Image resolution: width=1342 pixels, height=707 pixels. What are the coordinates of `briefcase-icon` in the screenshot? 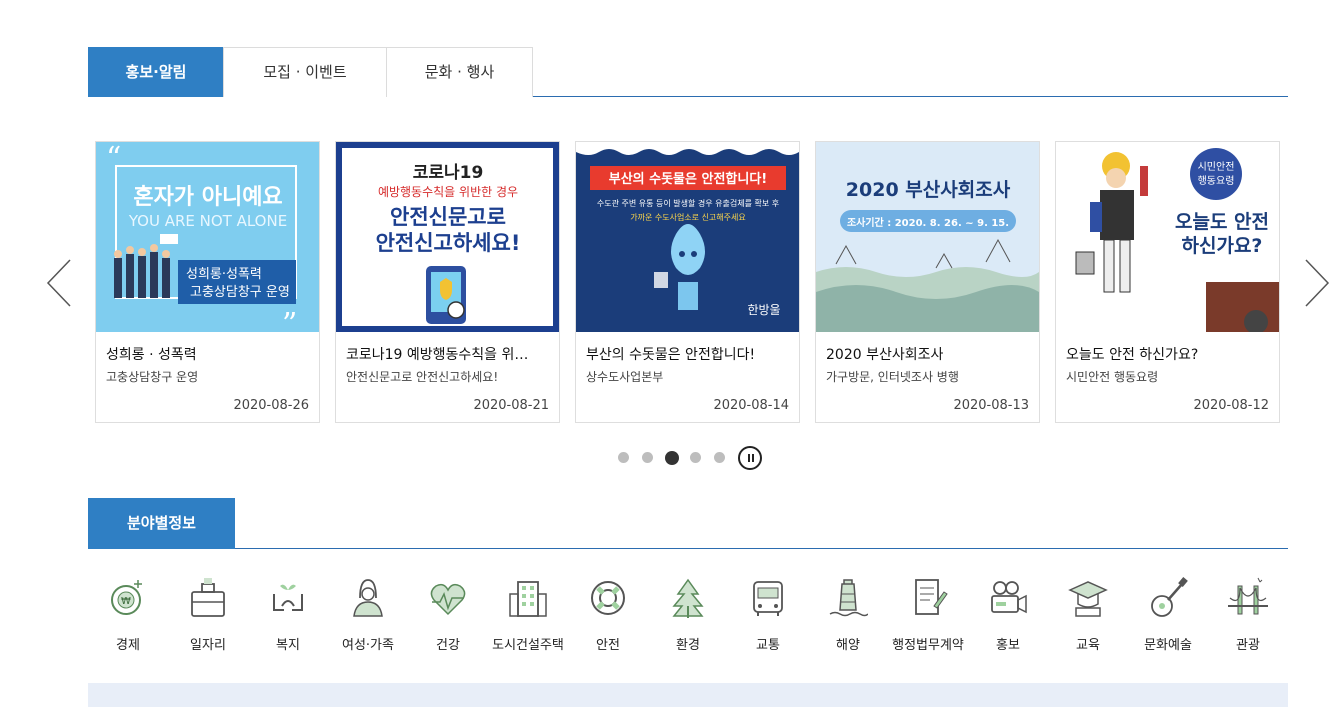 It's located at (208, 597).